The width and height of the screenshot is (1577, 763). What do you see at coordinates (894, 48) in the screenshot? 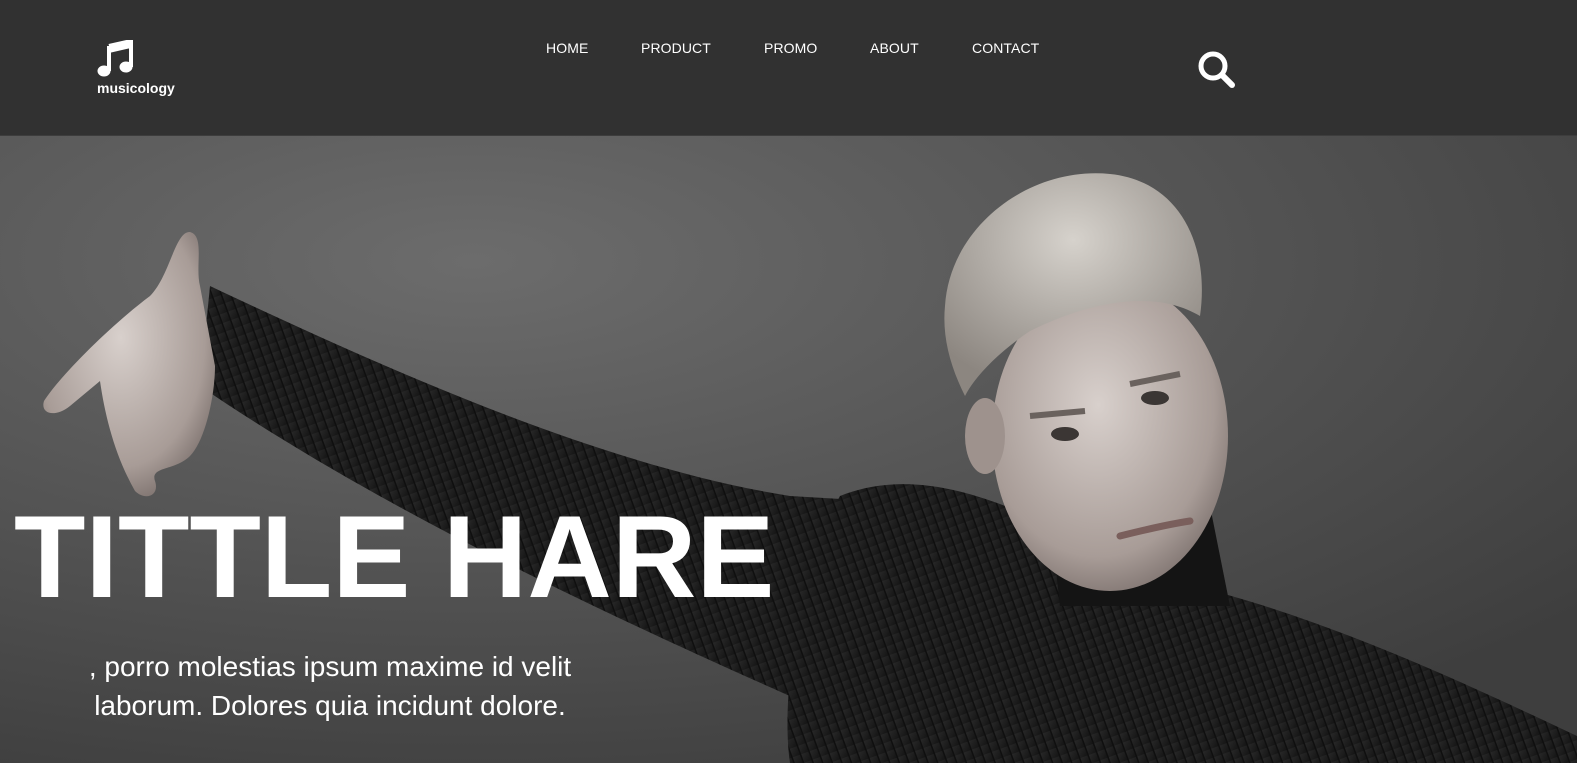
I see `nav-about: ABOUT` at bounding box center [894, 48].